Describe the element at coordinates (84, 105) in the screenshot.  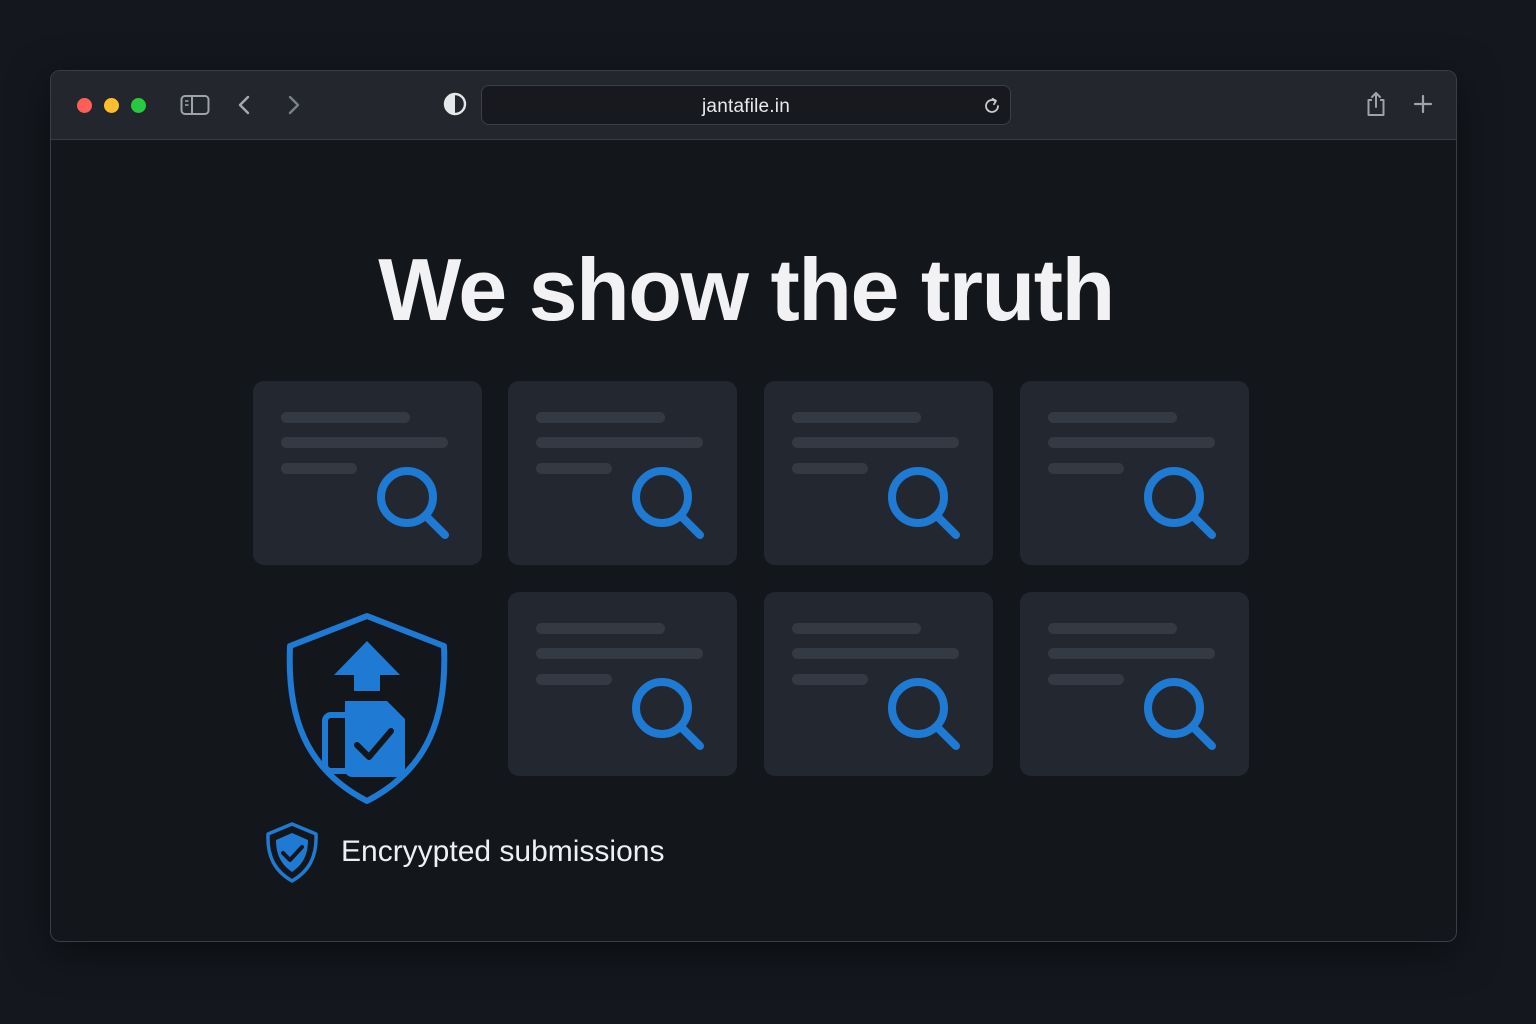
I see `close-window-button` at that location.